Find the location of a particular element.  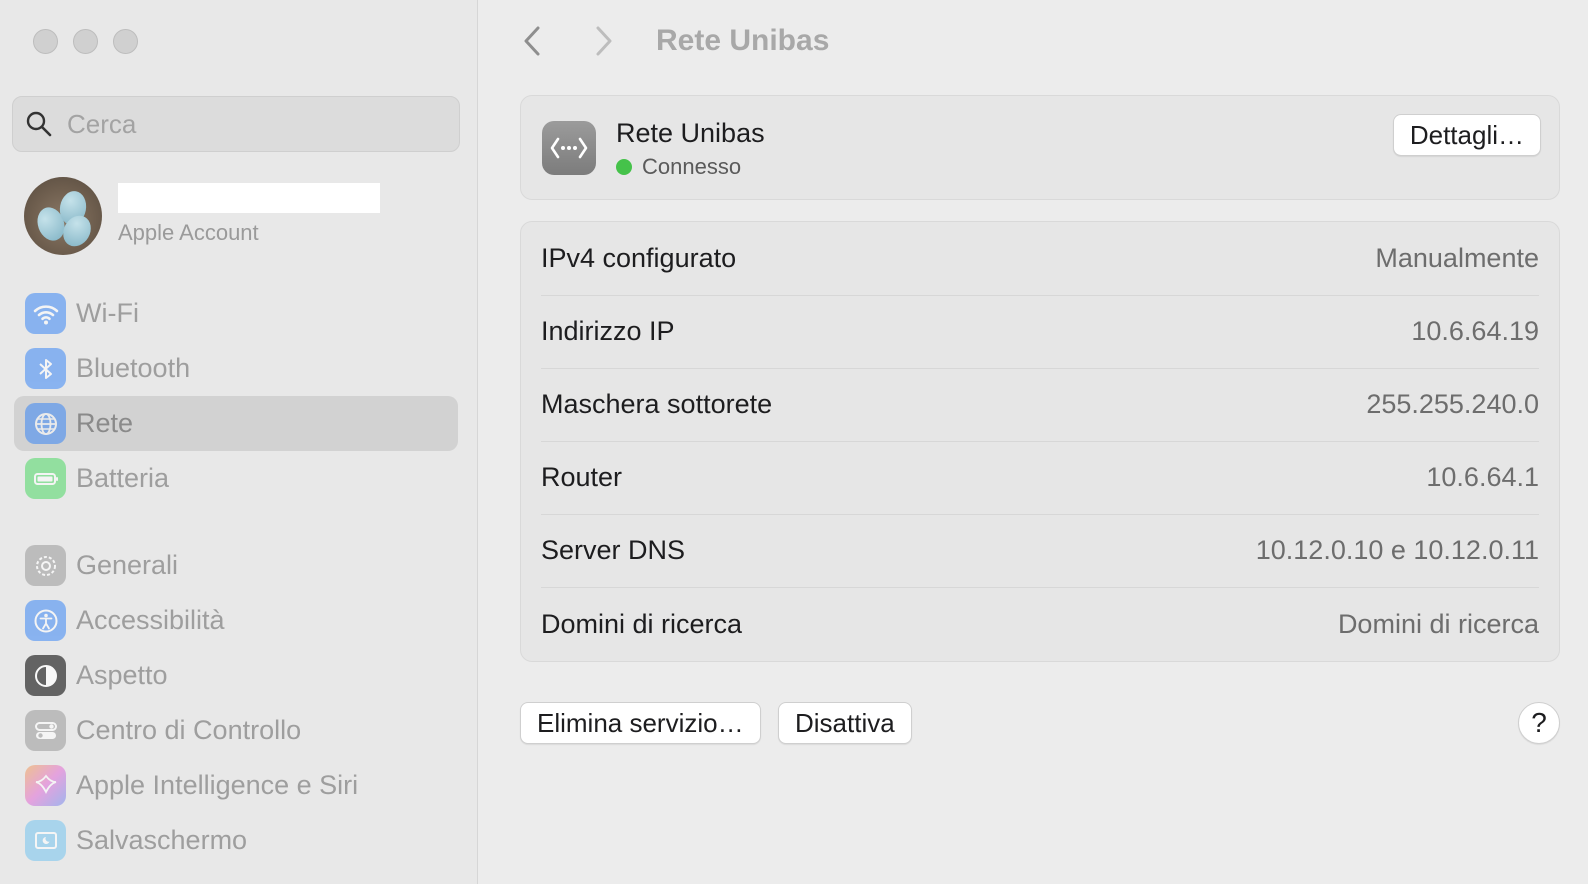

info-row-subnet-mask: Maschera sottorete 255.255.240.0 is located at coordinates (1040, 405).